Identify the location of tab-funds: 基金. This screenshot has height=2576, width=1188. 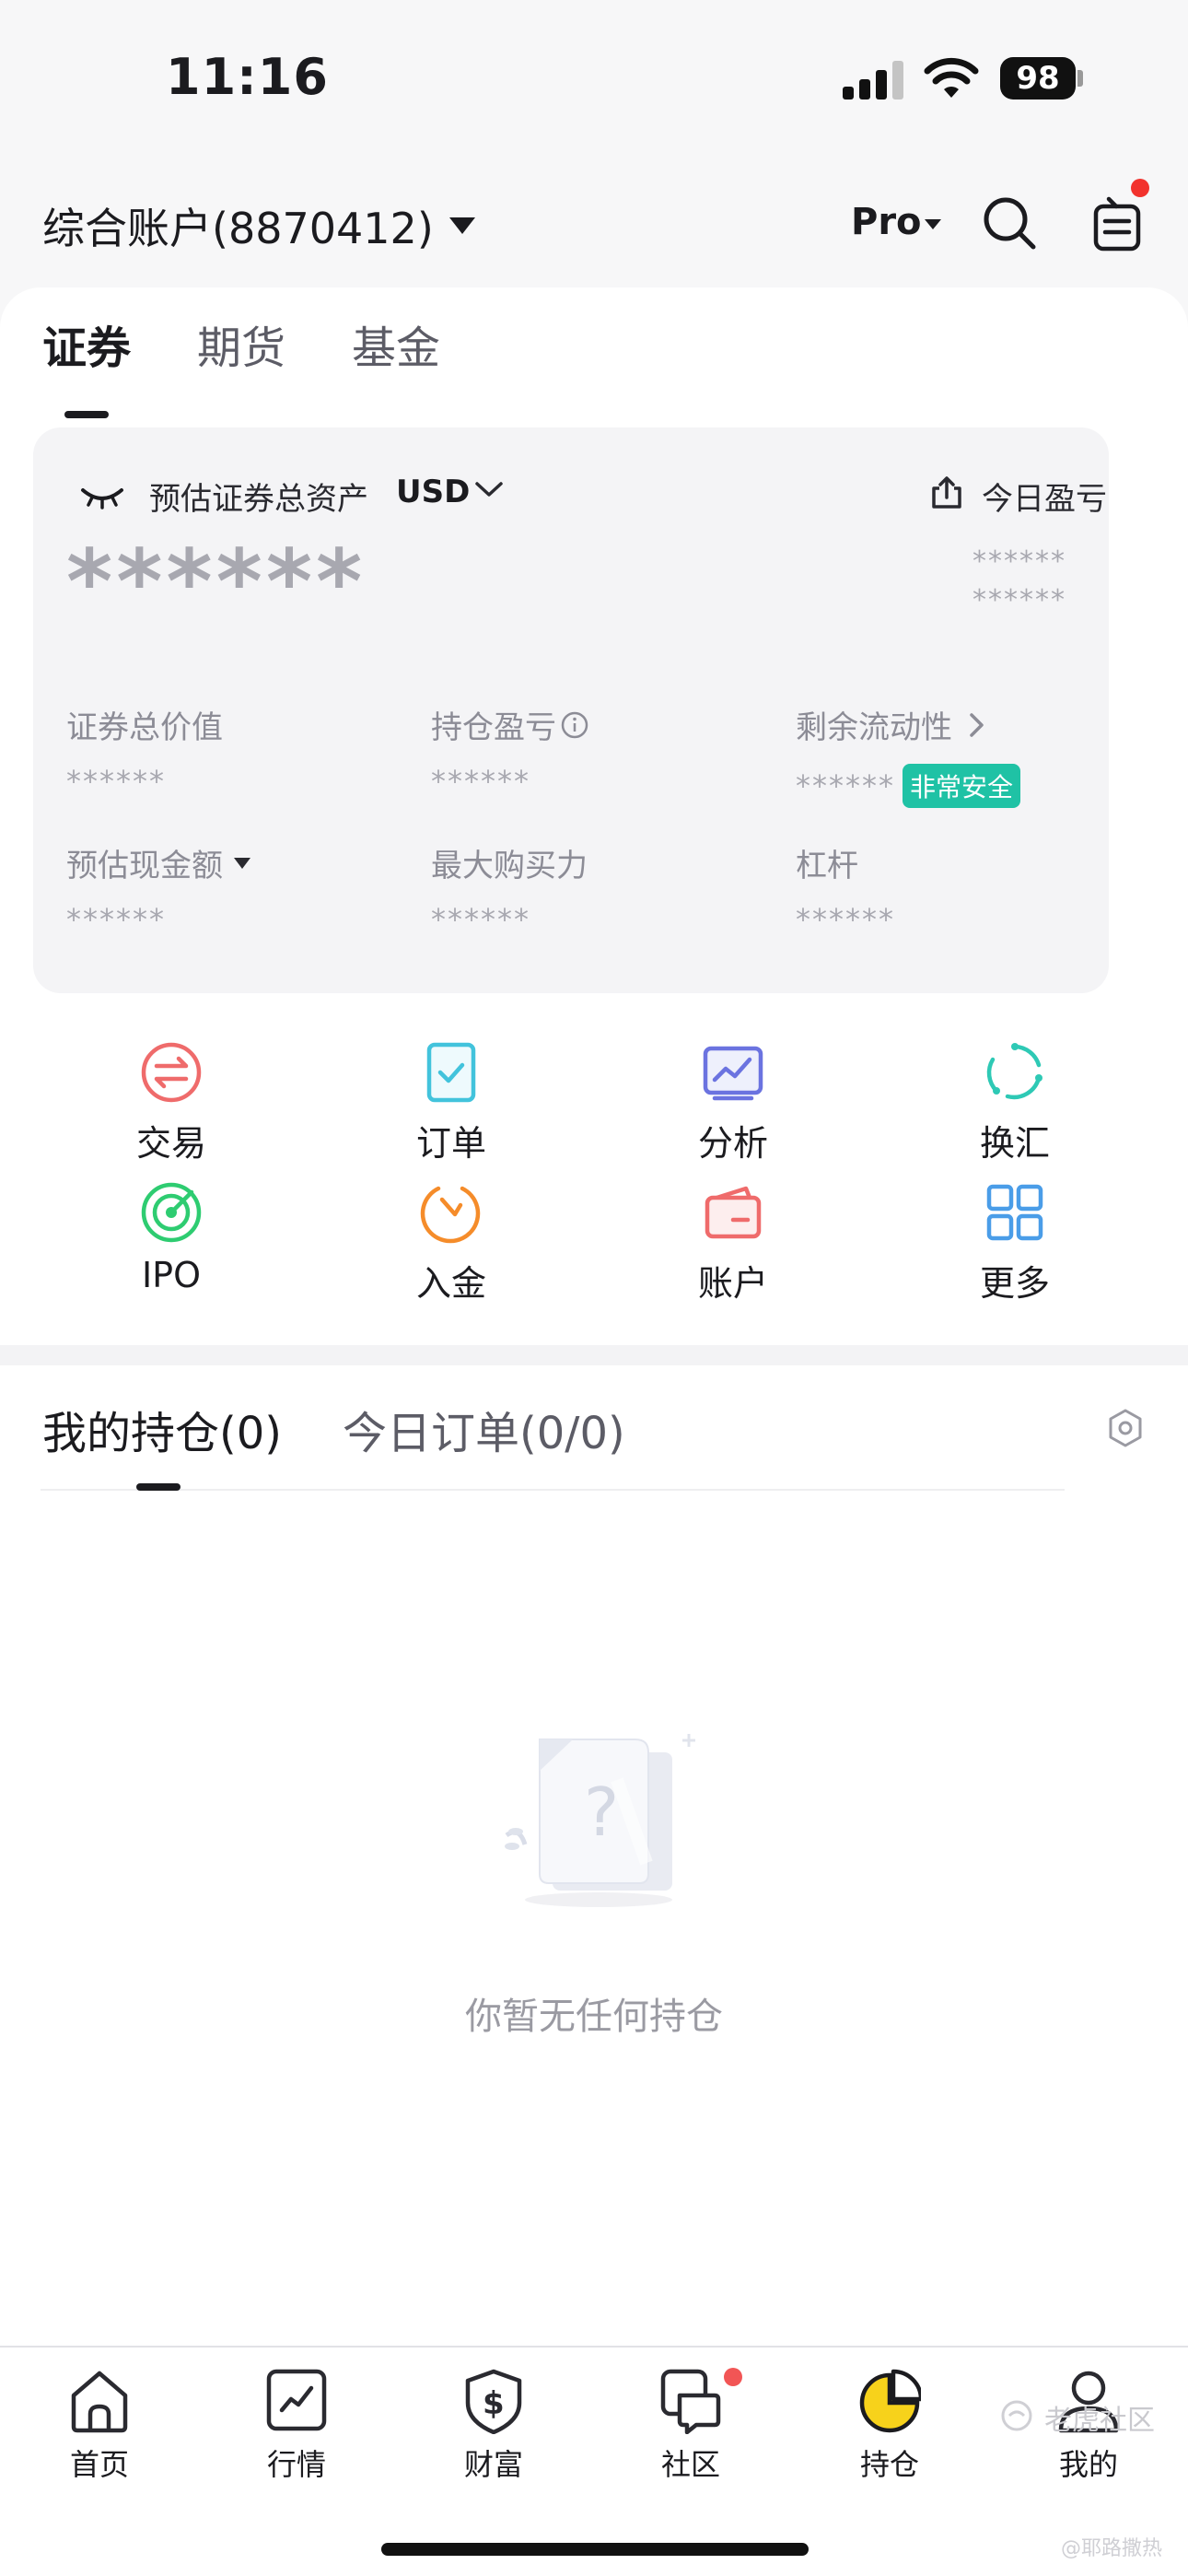
(396, 343).